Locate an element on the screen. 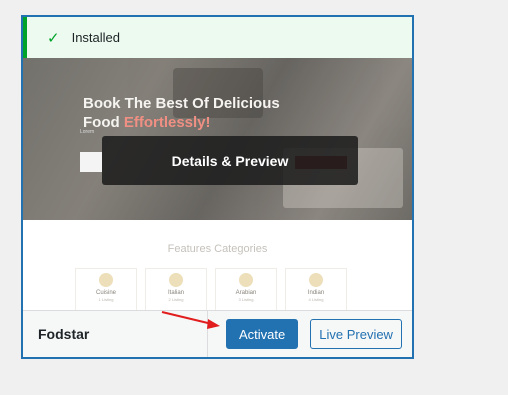 This screenshot has height=395, width=508. installed-notice: ✓ Installed is located at coordinates (217, 37).